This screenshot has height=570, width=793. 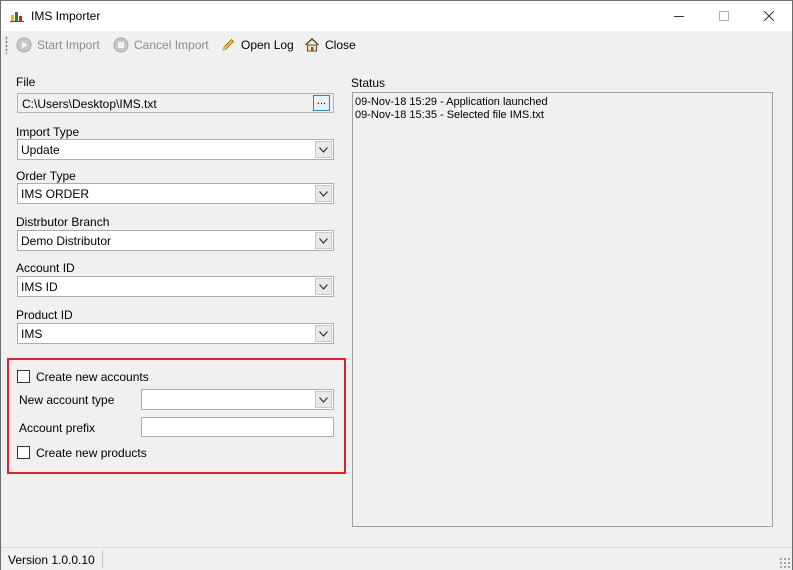 I want to click on import-type-select: Update, so click(x=175, y=149).